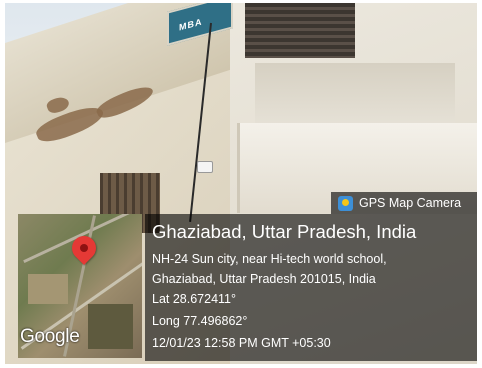 The width and height of the screenshot is (482, 368). Describe the element at coordinates (410, 203) in the screenshot. I see `app-name: GPS Map Camera` at that location.